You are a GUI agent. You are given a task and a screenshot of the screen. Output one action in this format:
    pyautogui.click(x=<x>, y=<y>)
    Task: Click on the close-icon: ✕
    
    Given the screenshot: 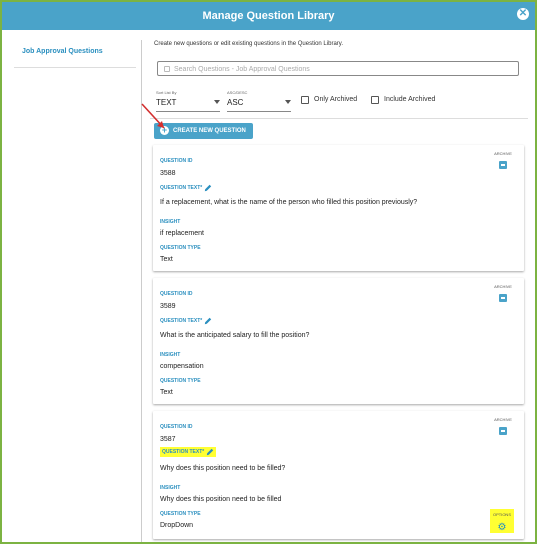 What is the action you would take?
    pyautogui.click(x=523, y=14)
    